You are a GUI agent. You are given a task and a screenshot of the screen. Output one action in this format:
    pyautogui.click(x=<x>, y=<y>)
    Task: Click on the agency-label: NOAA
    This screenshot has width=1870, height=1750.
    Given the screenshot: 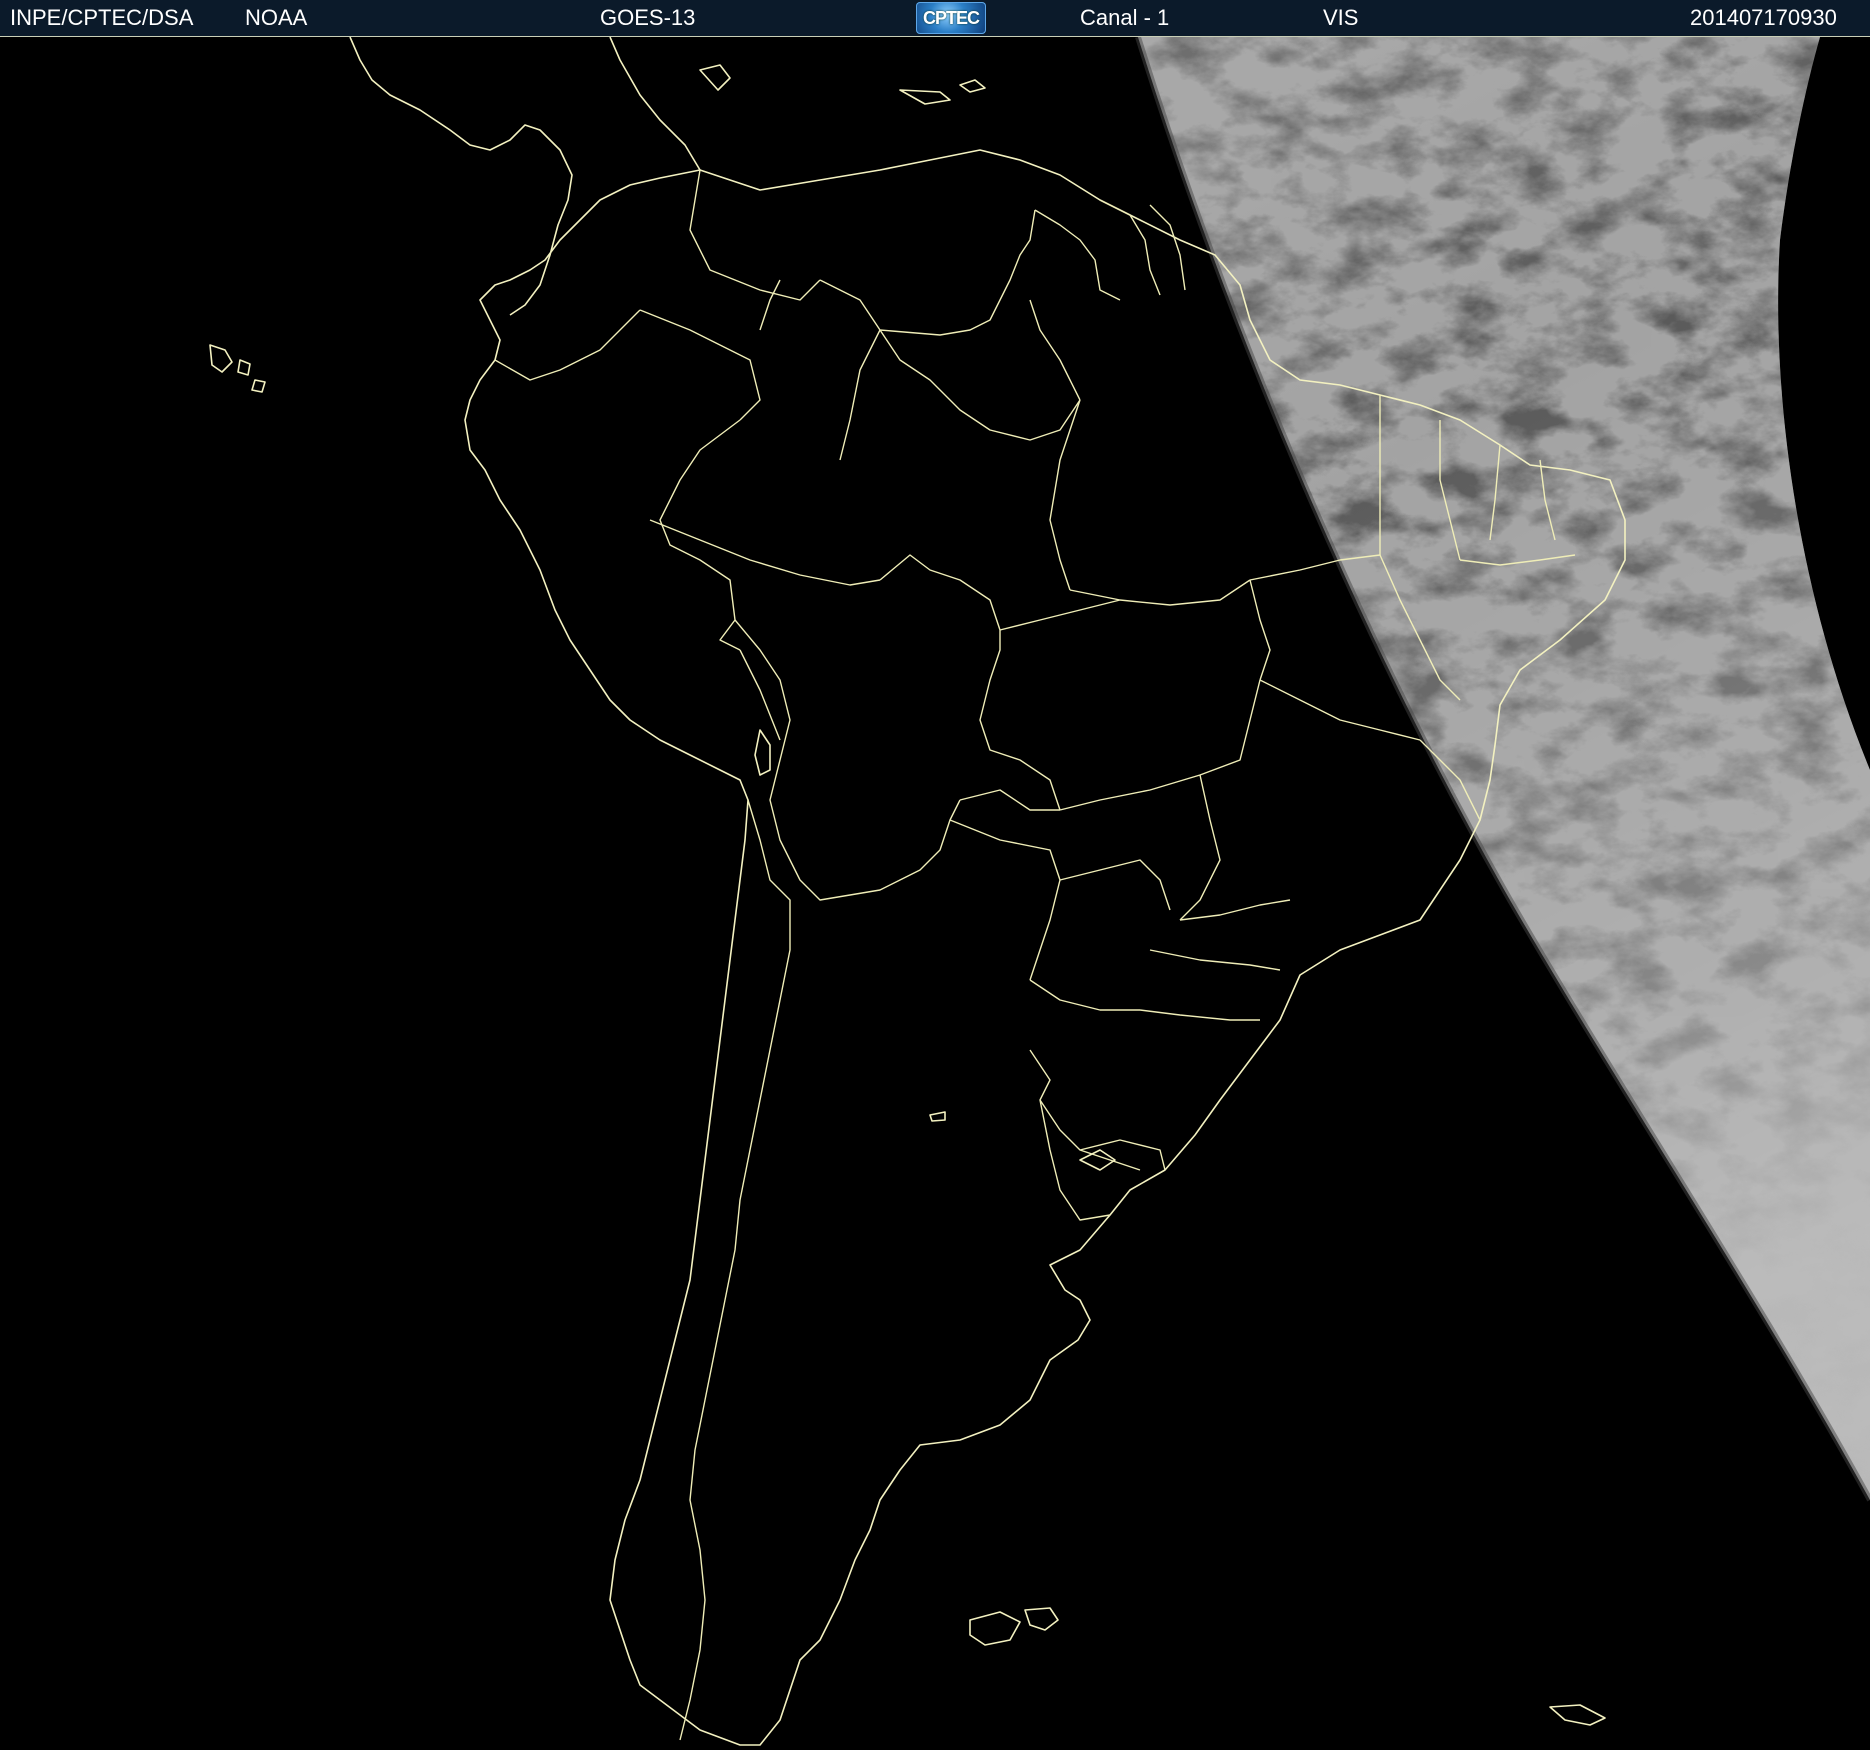 What is the action you would take?
    pyautogui.click(x=276, y=17)
    